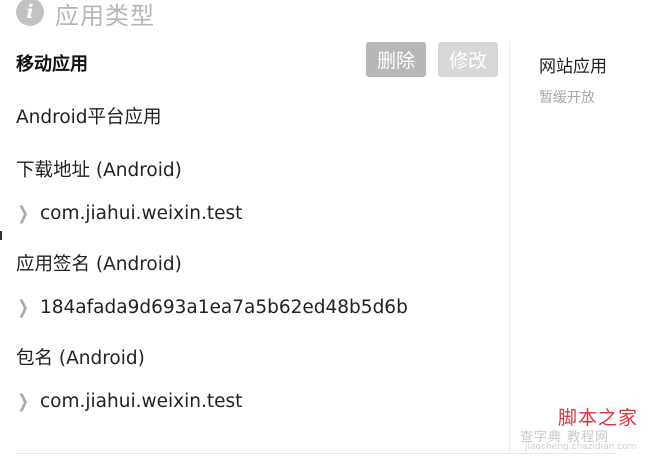 This screenshot has height=457, width=657. What do you see at coordinates (89, 117) in the screenshot?
I see `platform-label: Android平台应用` at bounding box center [89, 117].